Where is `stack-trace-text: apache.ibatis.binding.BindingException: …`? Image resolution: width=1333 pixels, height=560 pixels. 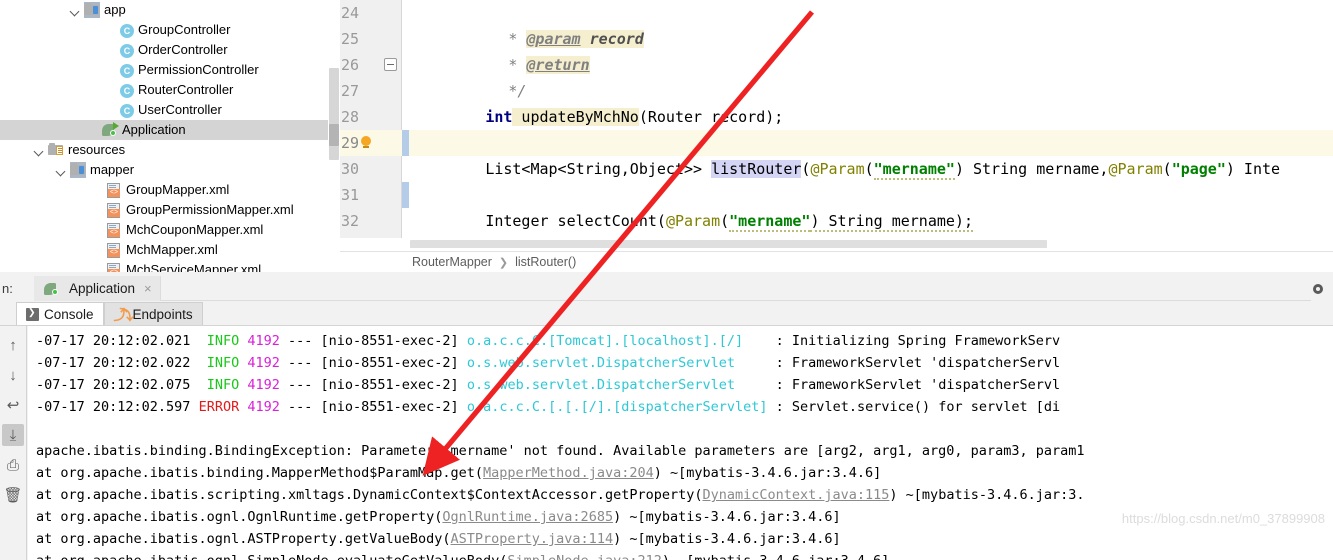
stack-trace-text: apache.ibatis.binding.BindingException: … is located at coordinates (560, 451).